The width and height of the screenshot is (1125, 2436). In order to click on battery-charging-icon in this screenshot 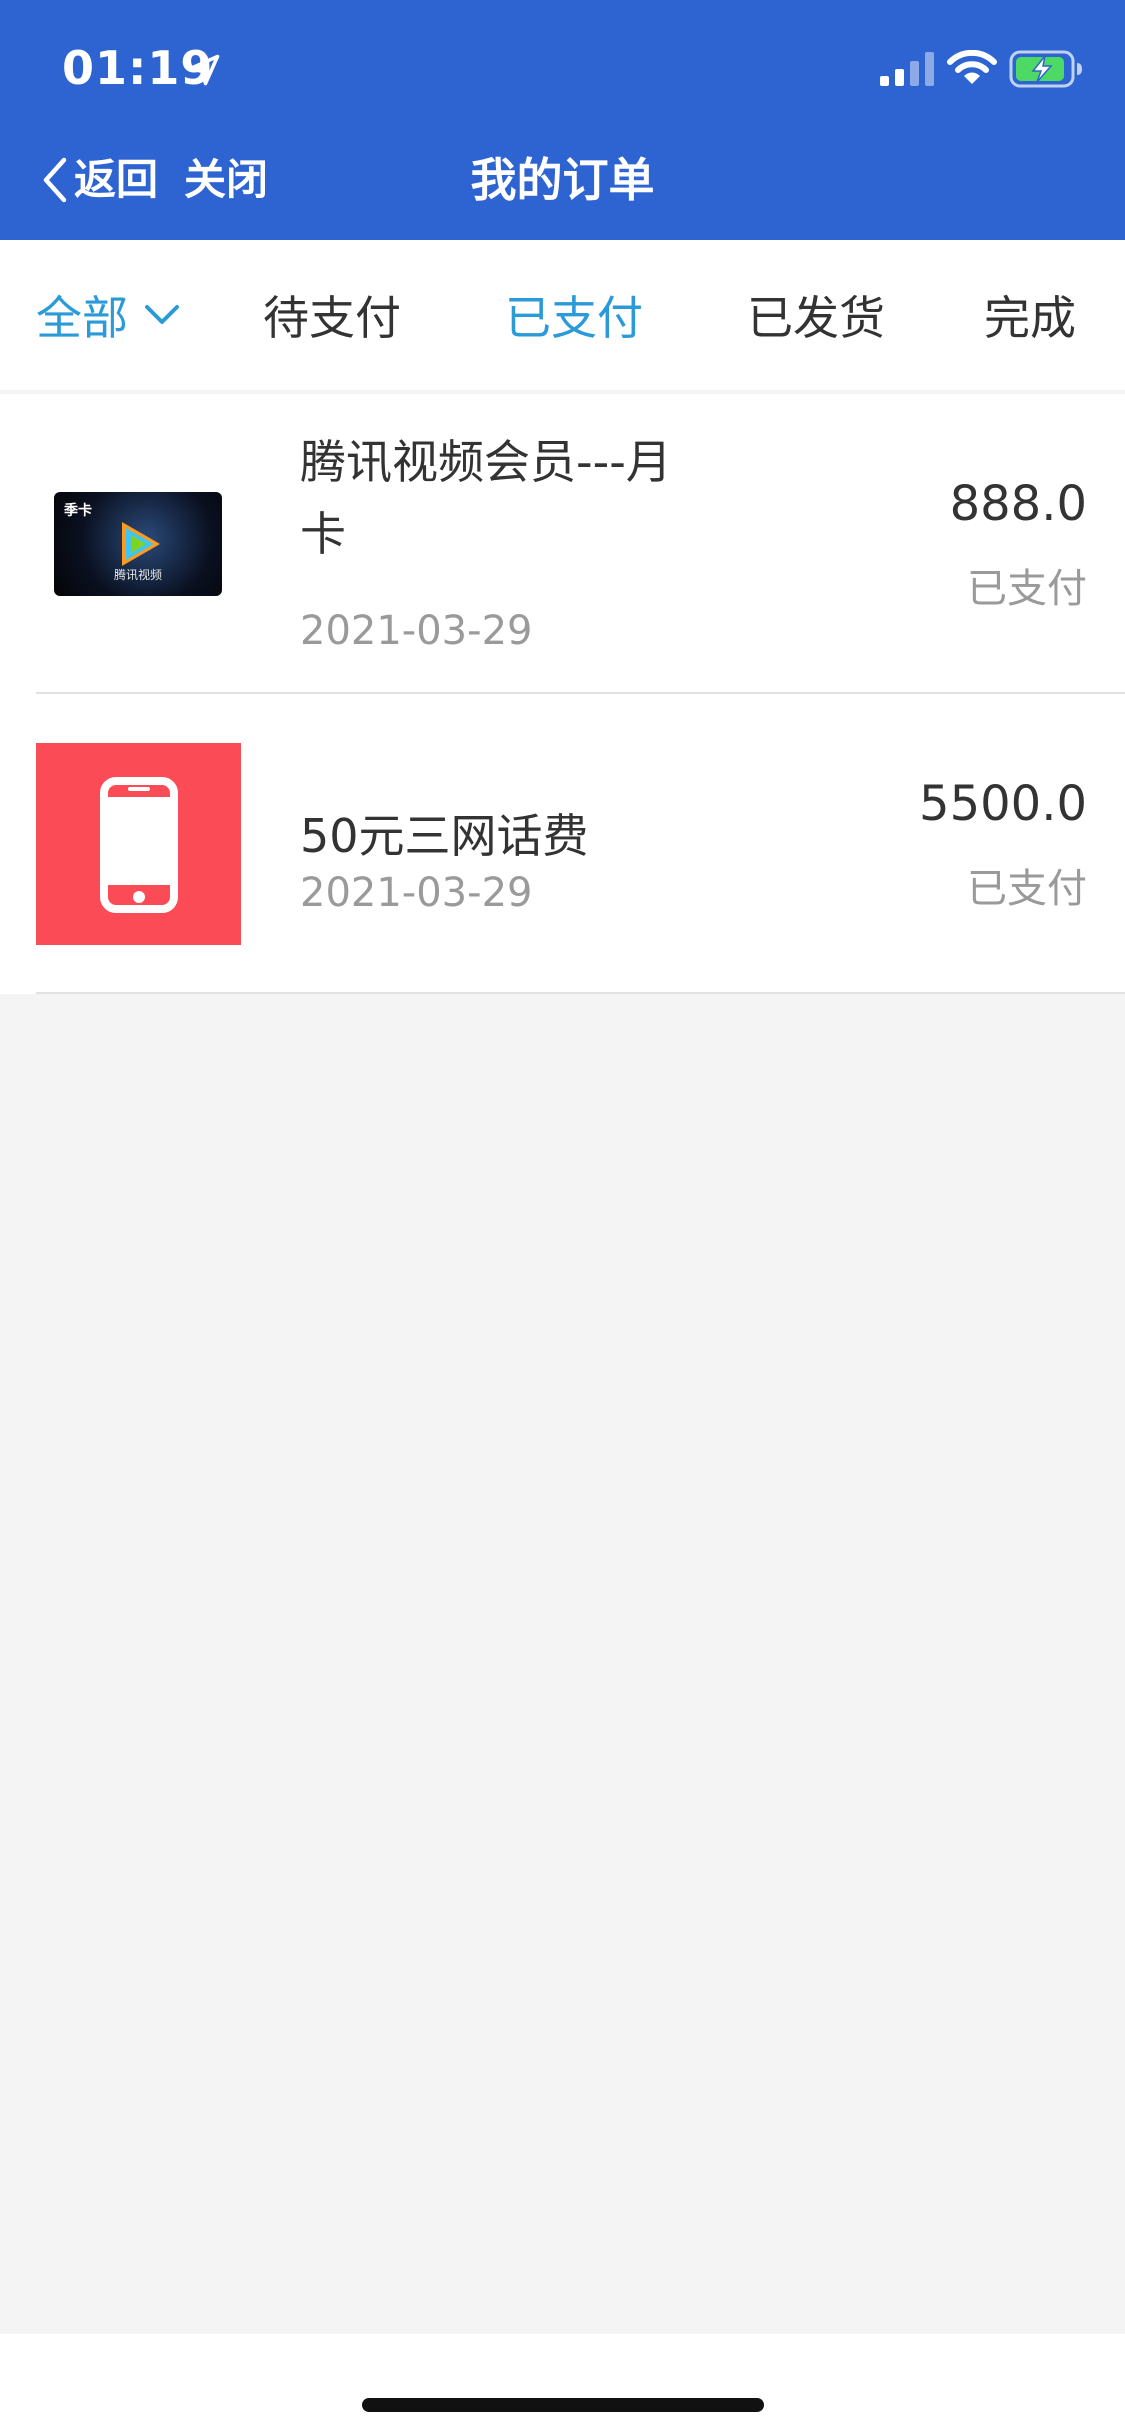, I will do `click(1045, 69)`.